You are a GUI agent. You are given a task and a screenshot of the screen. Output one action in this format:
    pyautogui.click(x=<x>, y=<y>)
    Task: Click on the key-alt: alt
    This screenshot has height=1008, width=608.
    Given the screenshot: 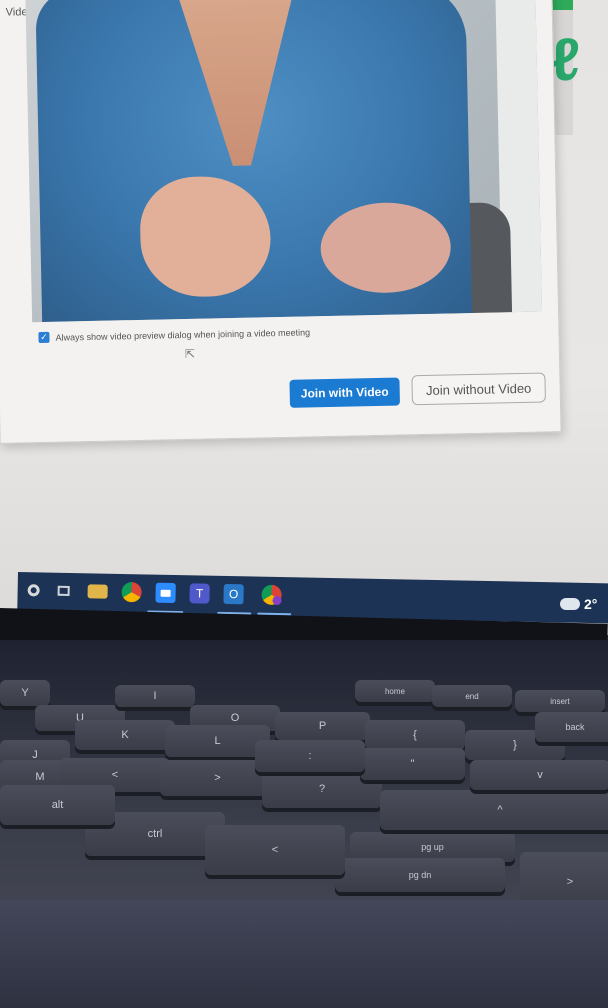 What is the action you would take?
    pyautogui.click(x=57, y=805)
    